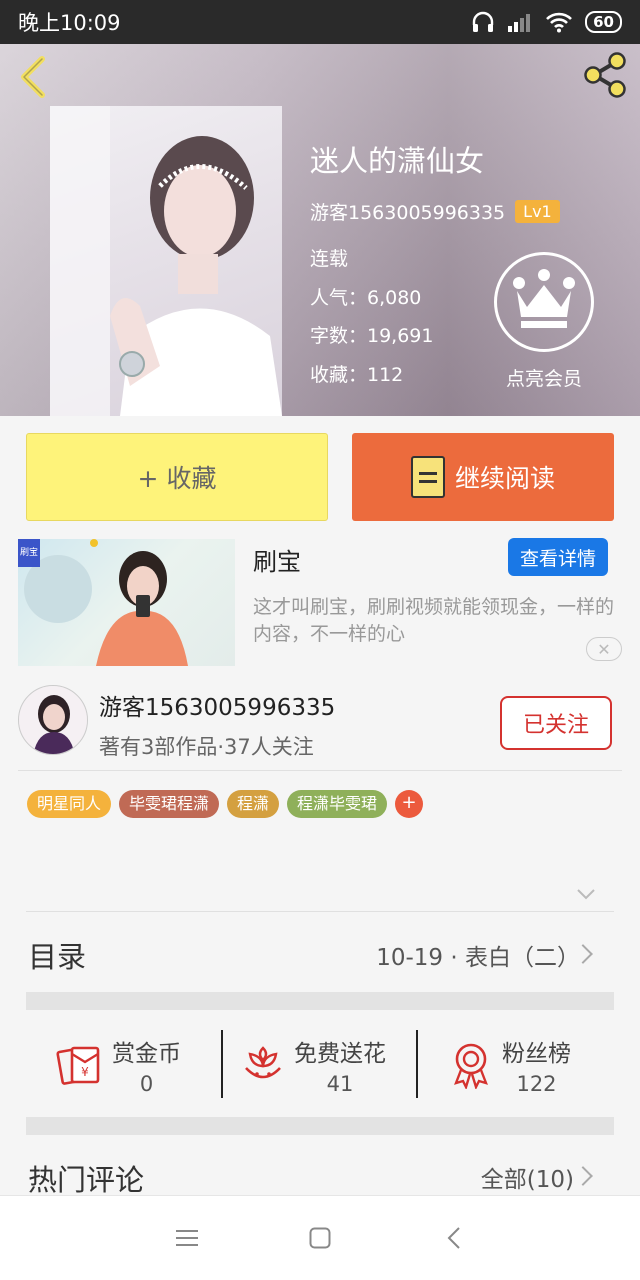 The width and height of the screenshot is (640, 1280). What do you see at coordinates (471, 1066) in the screenshot?
I see `medal-icon` at bounding box center [471, 1066].